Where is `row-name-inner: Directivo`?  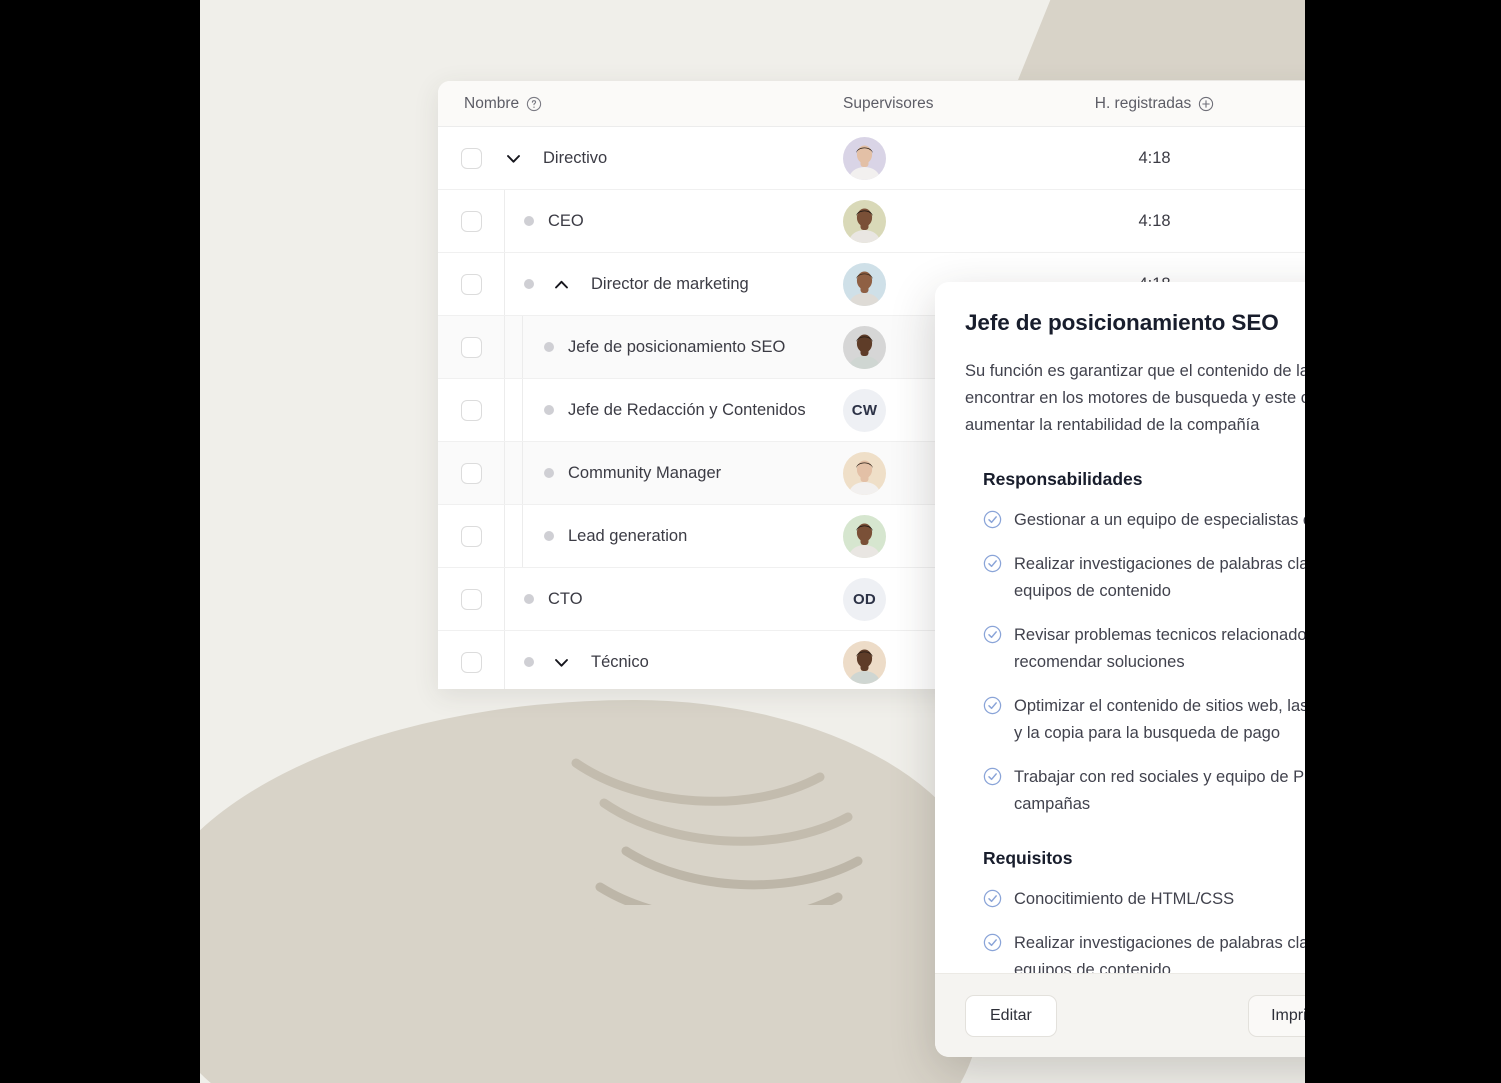
row-name-inner: Directivo is located at coordinates (555, 158).